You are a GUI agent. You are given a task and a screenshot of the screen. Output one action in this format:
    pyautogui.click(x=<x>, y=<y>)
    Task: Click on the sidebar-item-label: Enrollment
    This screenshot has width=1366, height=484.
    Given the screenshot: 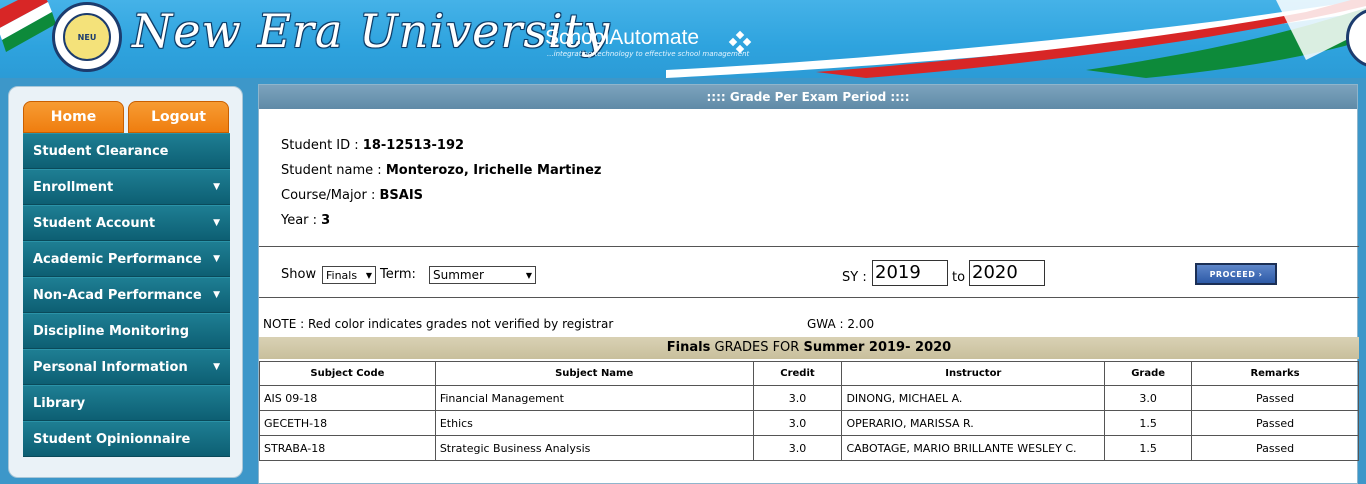 What is the action you would take?
    pyautogui.click(x=73, y=187)
    